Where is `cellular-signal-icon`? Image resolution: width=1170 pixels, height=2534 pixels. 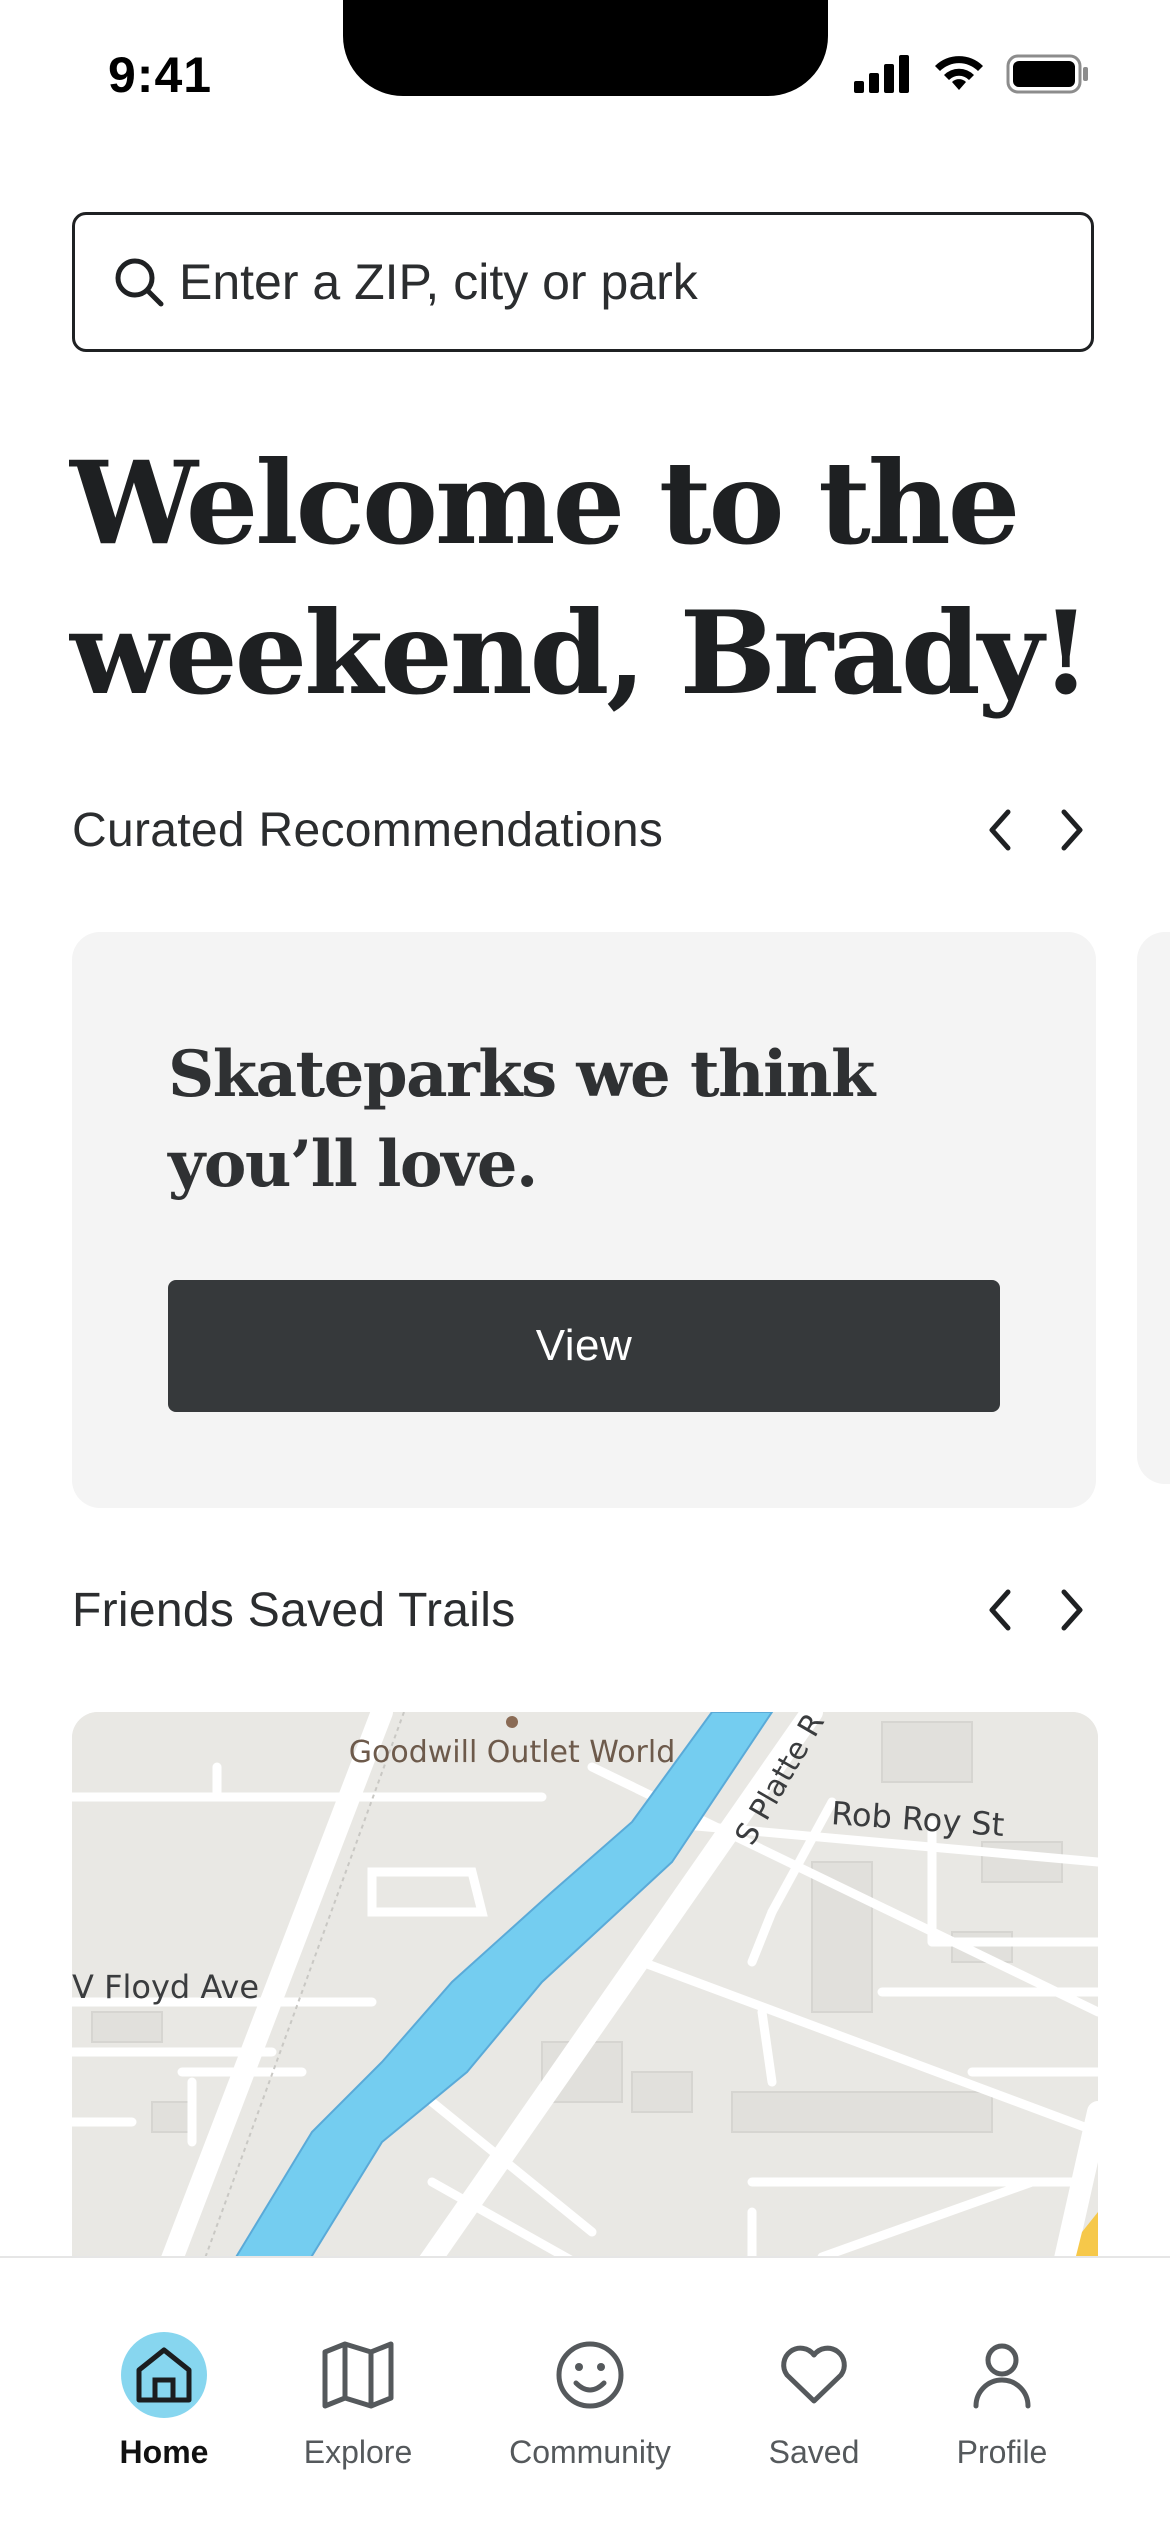 cellular-signal-icon is located at coordinates (881, 74).